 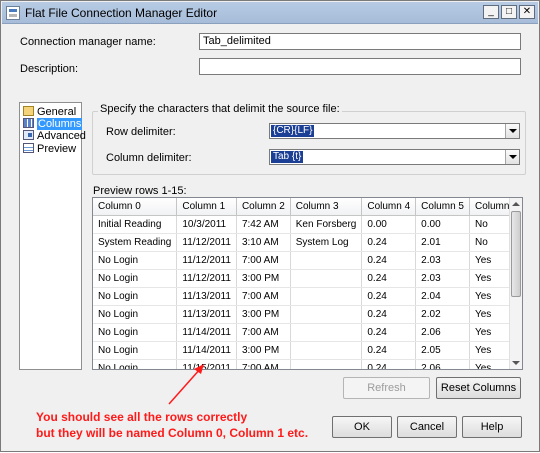 I want to click on annotation-line: You should see all the rows correctly, so click(x=142, y=417).